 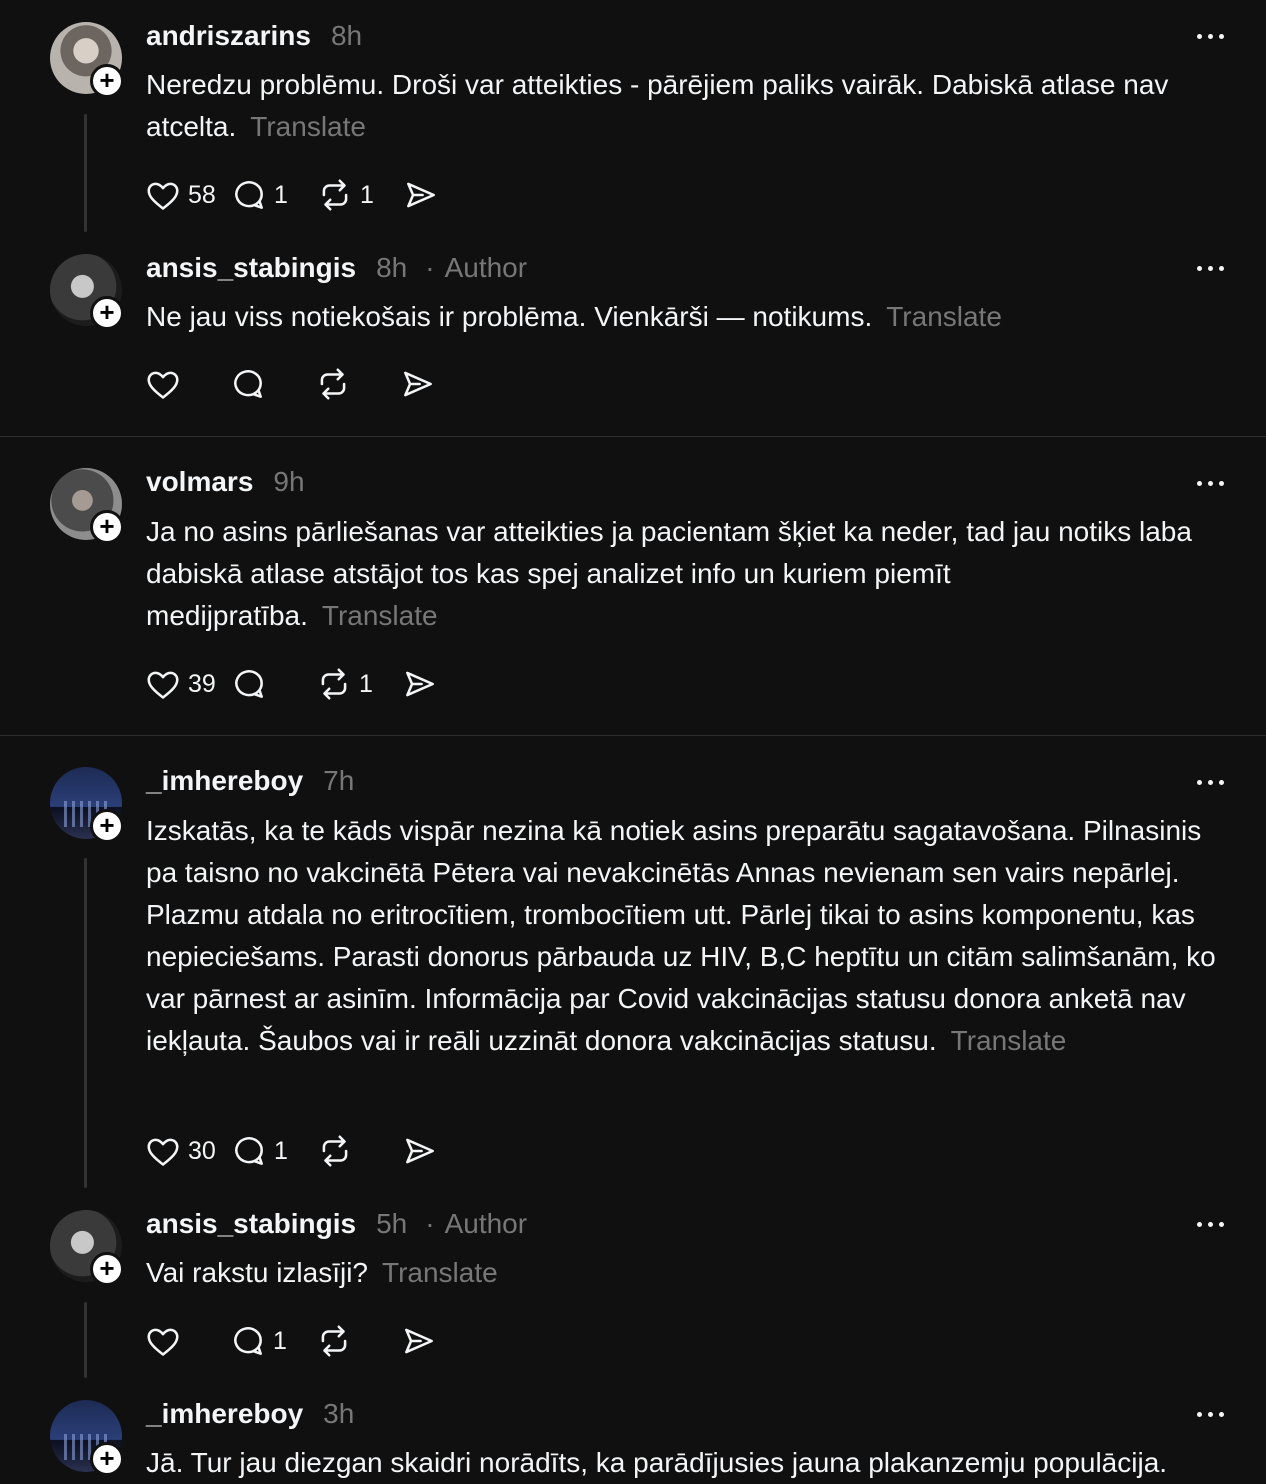 What do you see at coordinates (202, 194) in the screenshot?
I see `like-count: 58` at bounding box center [202, 194].